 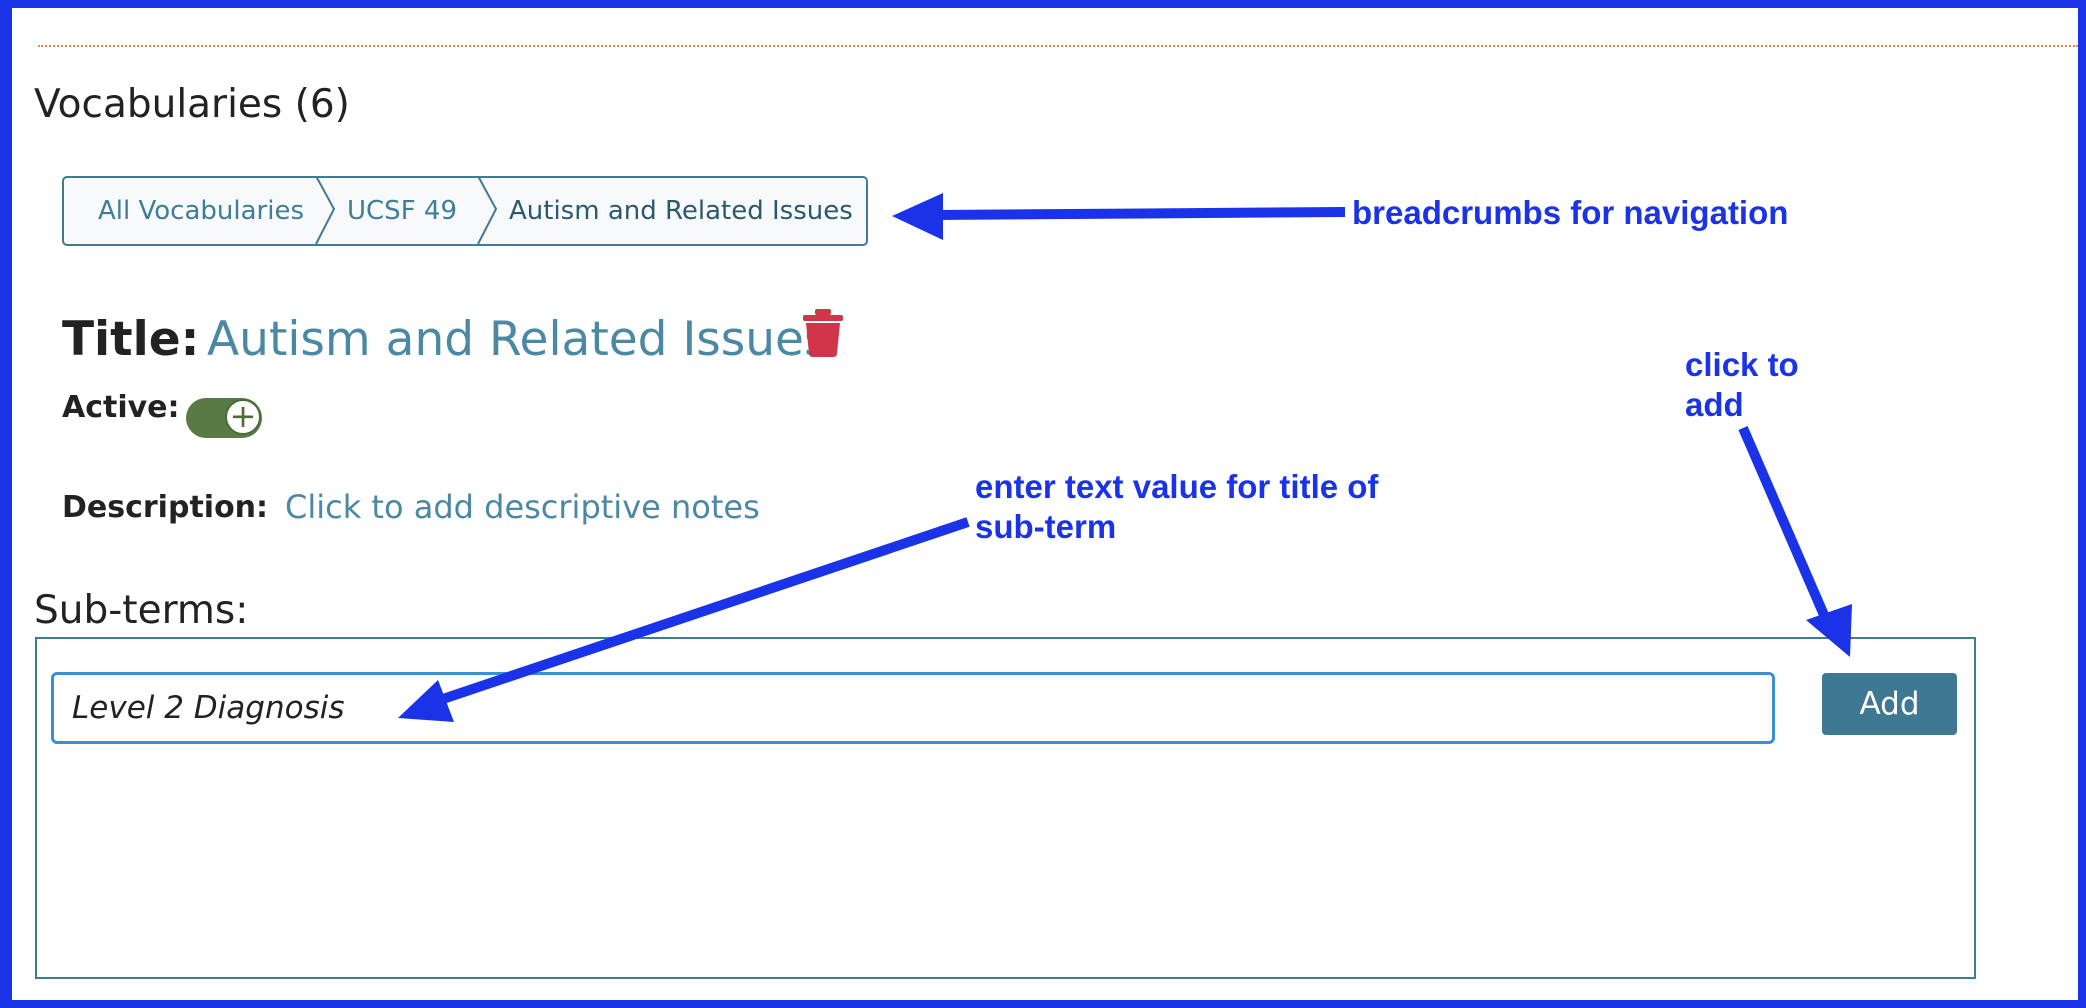 I want to click on subterms-label: Sub-terms:, so click(x=141, y=610).